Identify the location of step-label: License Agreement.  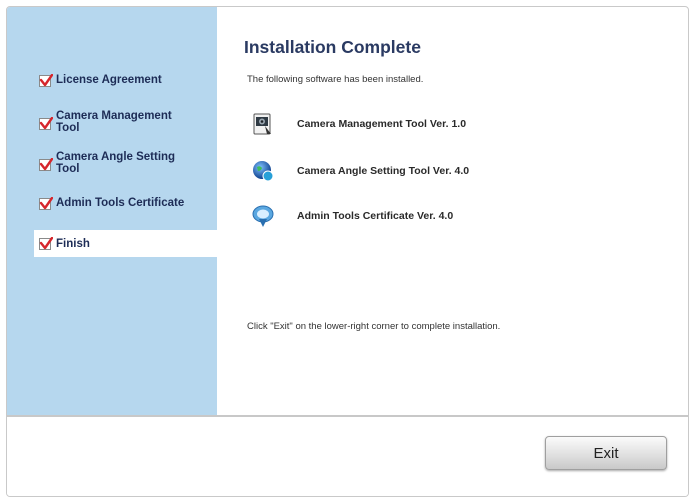
(109, 80).